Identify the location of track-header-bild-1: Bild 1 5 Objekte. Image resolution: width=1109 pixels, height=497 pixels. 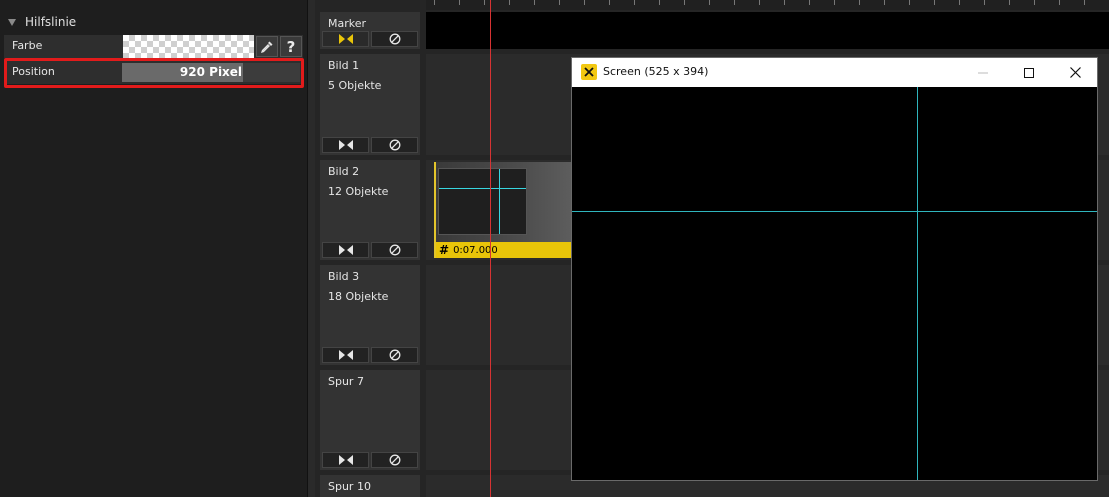
(370, 104).